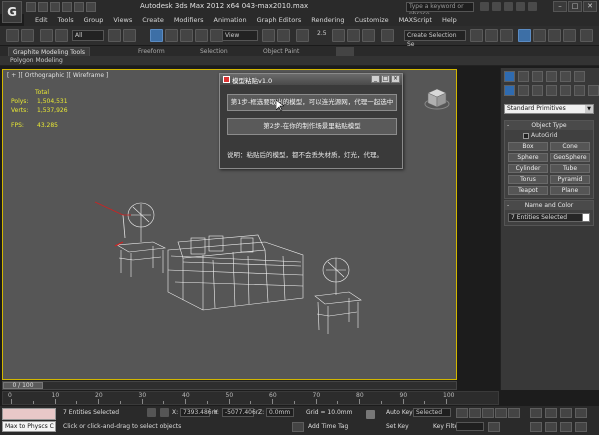 This screenshot has width=599, height=435. I want to click on y-coordinate-field: -5077.406r, so click(240, 412).